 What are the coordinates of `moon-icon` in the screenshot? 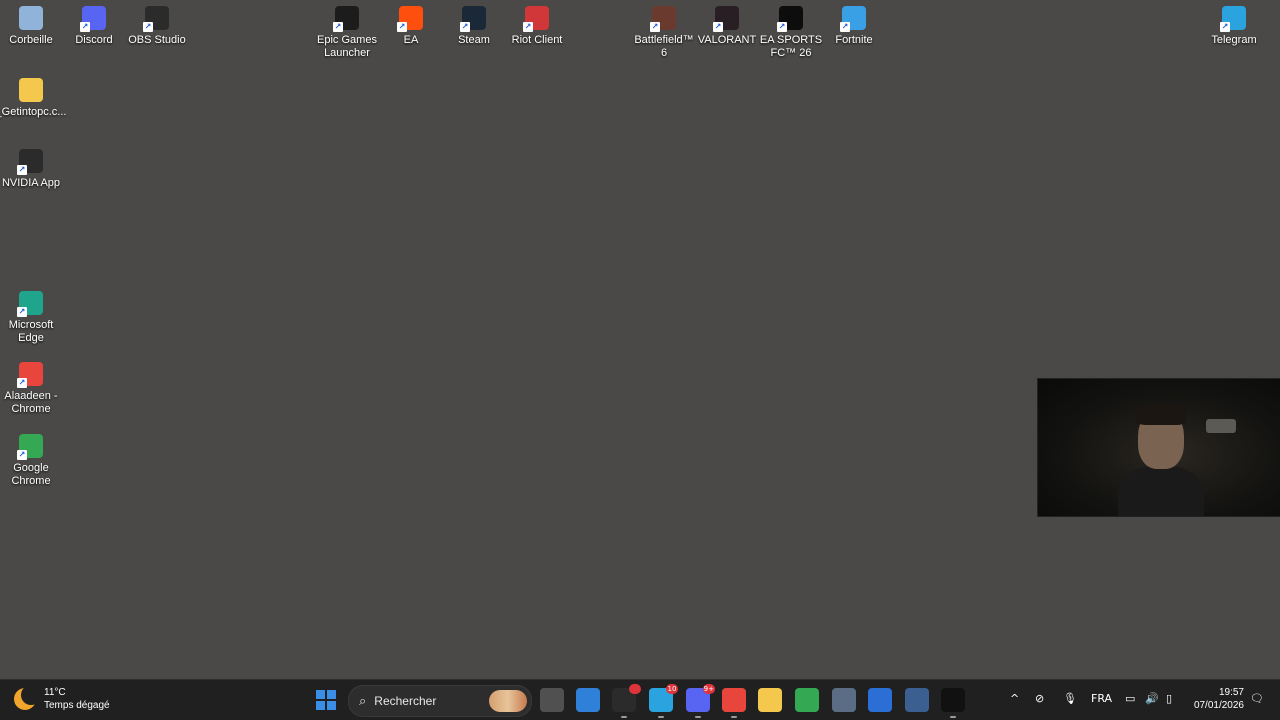 It's located at (27, 697).